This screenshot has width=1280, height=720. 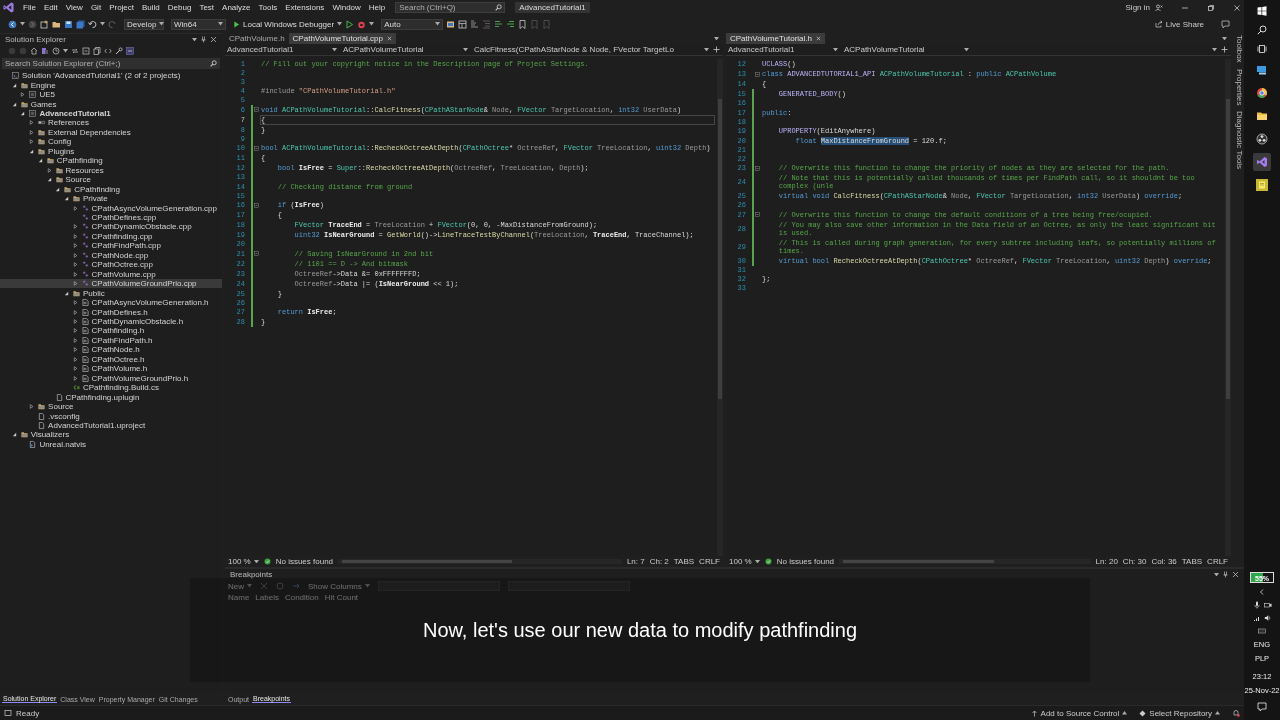 I want to click on configuration-dropdown: Develop, so click(x=144, y=24).